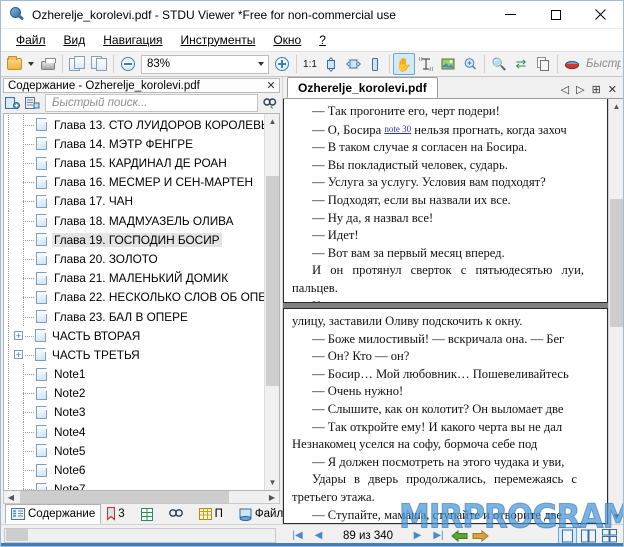 This screenshot has width=624, height=547. What do you see at coordinates (134, 259) in the screenshot?
I see `tree-item: Глава 20. ЗОЛОТО` at bounding box center [134, 259].